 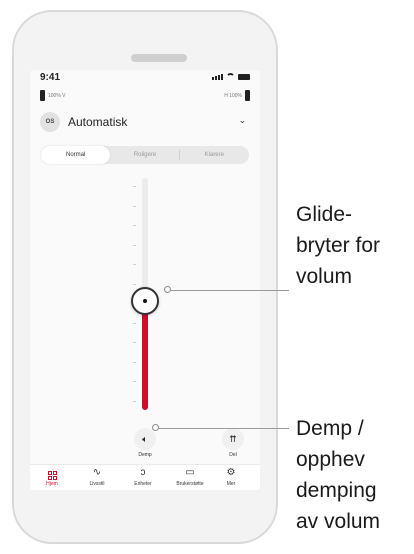 What do you see at coordinates (145, 97) in the screenshot?
I see `hearing-aid-battery-row: 100% V H 100%` at bounding box center [145, 97].